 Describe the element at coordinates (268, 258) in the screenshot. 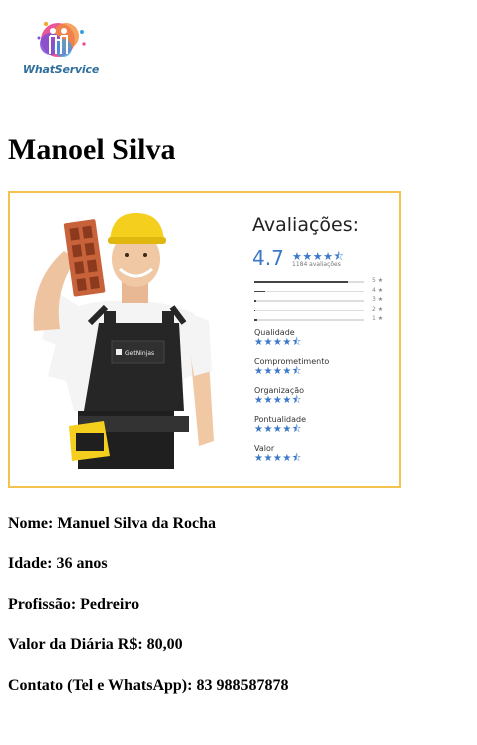

I see `rating-score: 4.7` at that location.